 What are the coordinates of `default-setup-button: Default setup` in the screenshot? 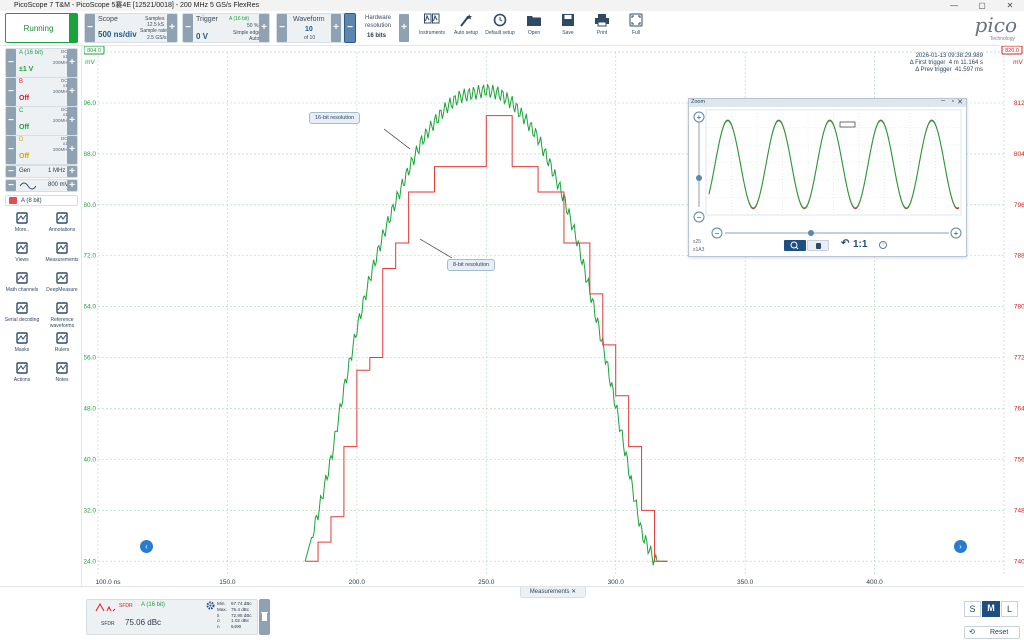 It's located at (500, 24).